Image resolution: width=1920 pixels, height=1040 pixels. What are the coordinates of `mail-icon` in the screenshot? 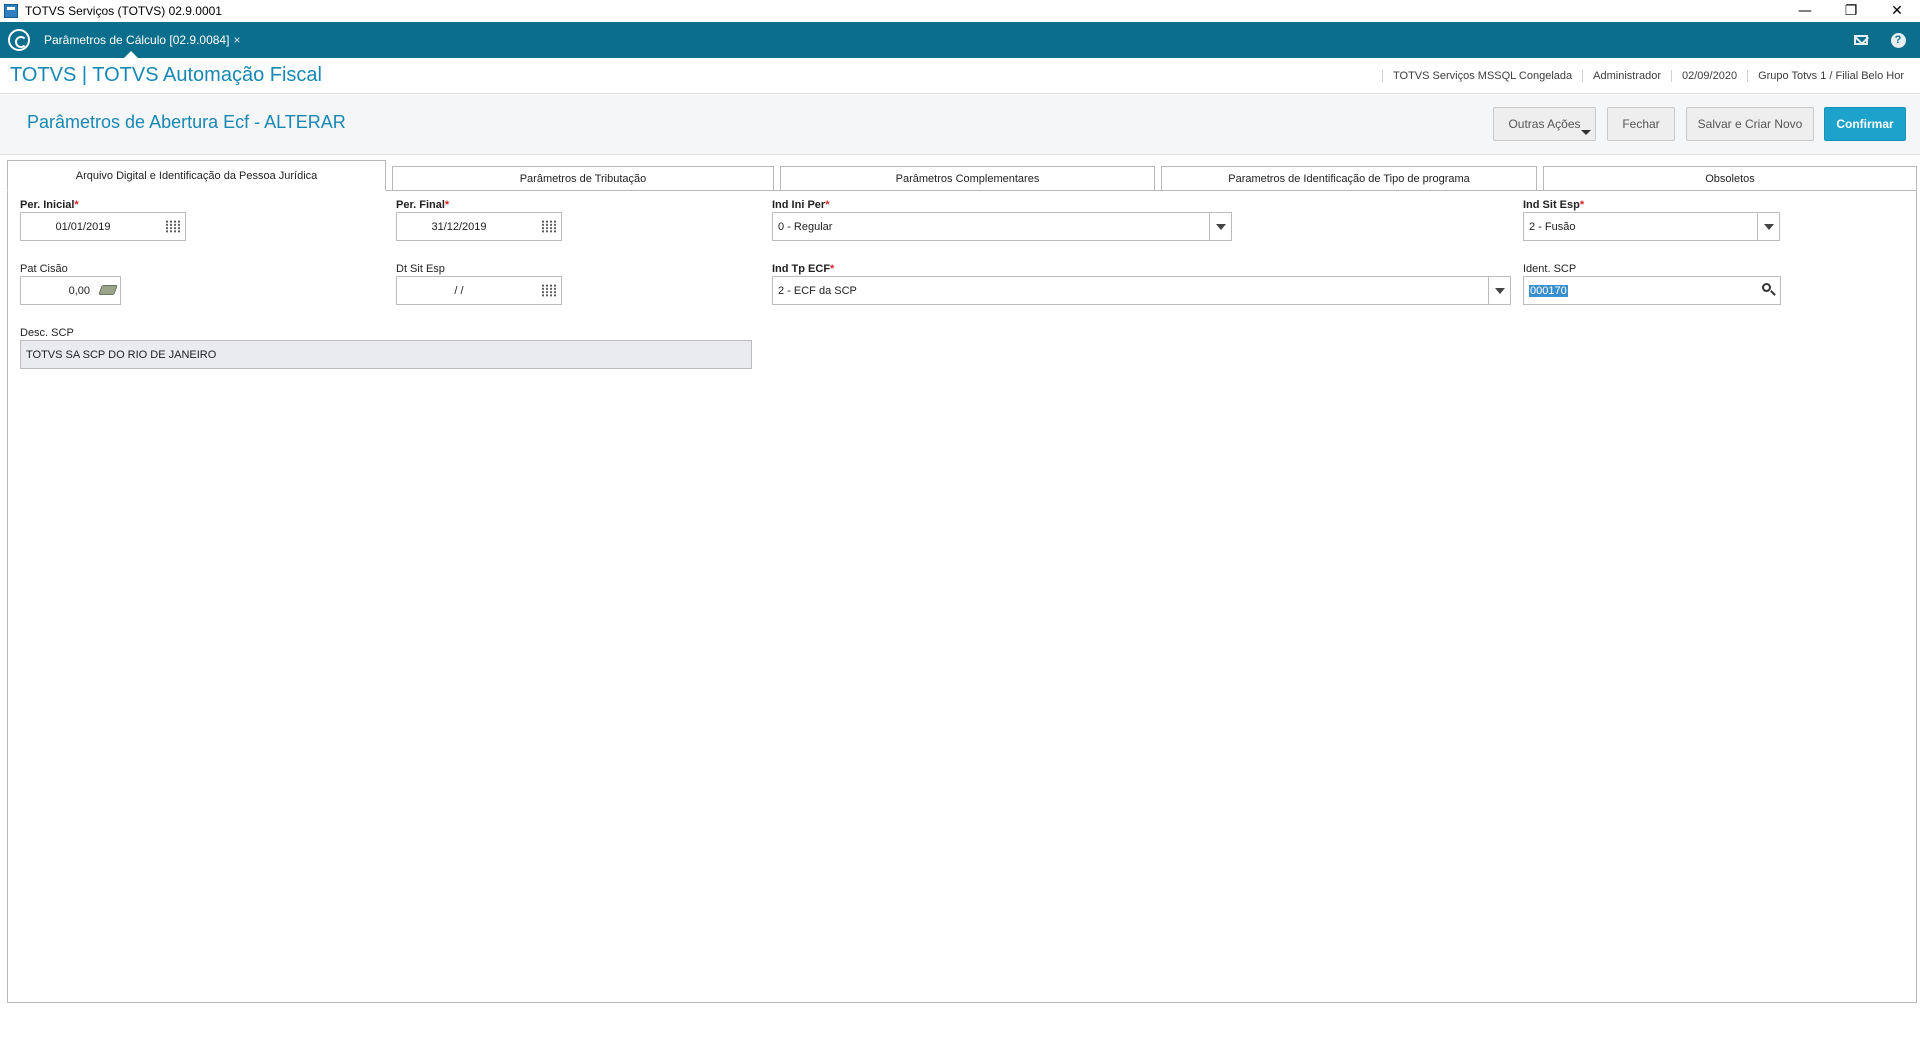 It's located at (1861, 40).